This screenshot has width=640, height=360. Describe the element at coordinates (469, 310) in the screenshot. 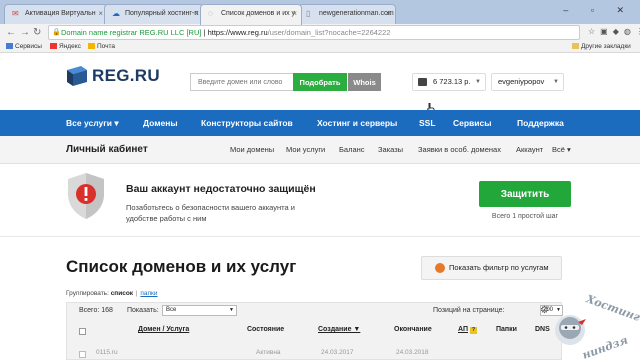

I see `per-page-label: Позиций на странице:` at that location.